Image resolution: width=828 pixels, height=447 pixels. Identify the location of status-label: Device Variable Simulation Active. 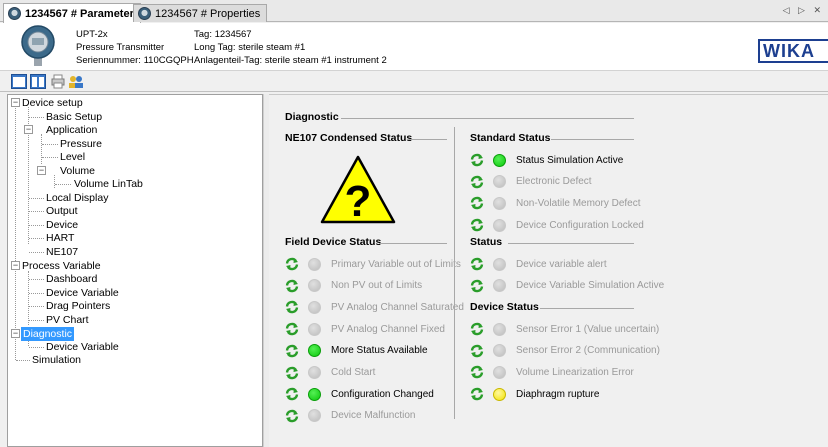
(590, 286).